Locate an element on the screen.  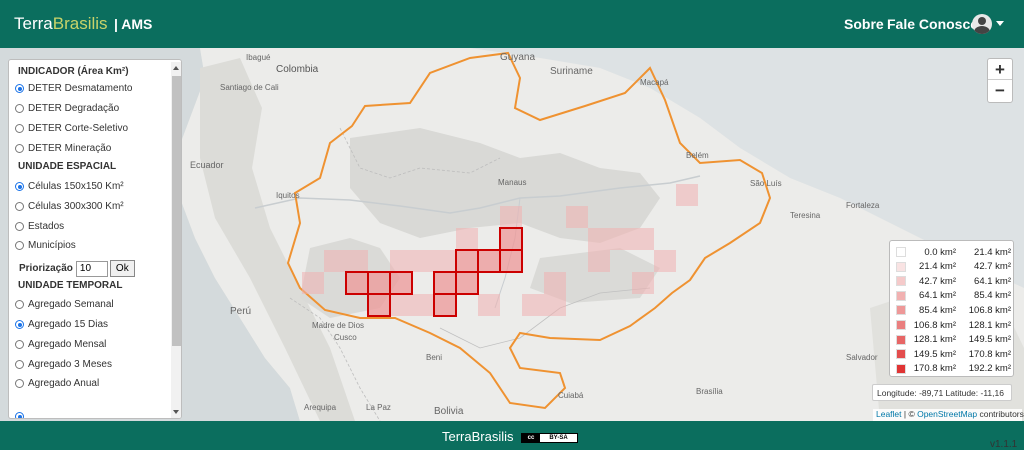
brand-part1: Terra is located at coordinates (33, 23).